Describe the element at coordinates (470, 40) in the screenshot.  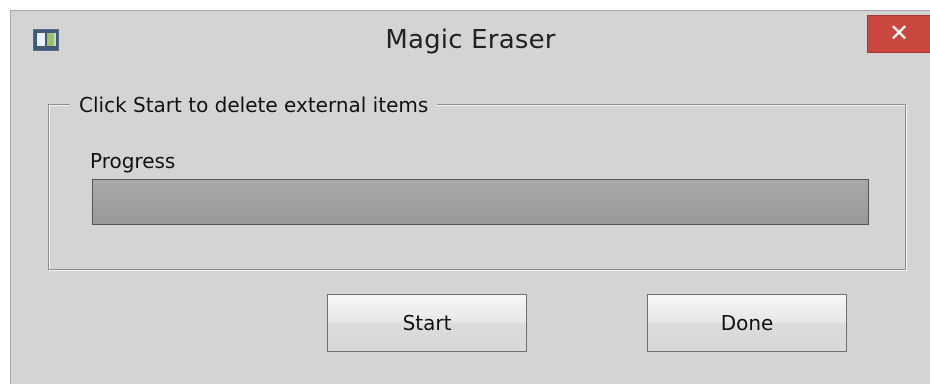
I see `window-title: Magic Eraser` at that location.